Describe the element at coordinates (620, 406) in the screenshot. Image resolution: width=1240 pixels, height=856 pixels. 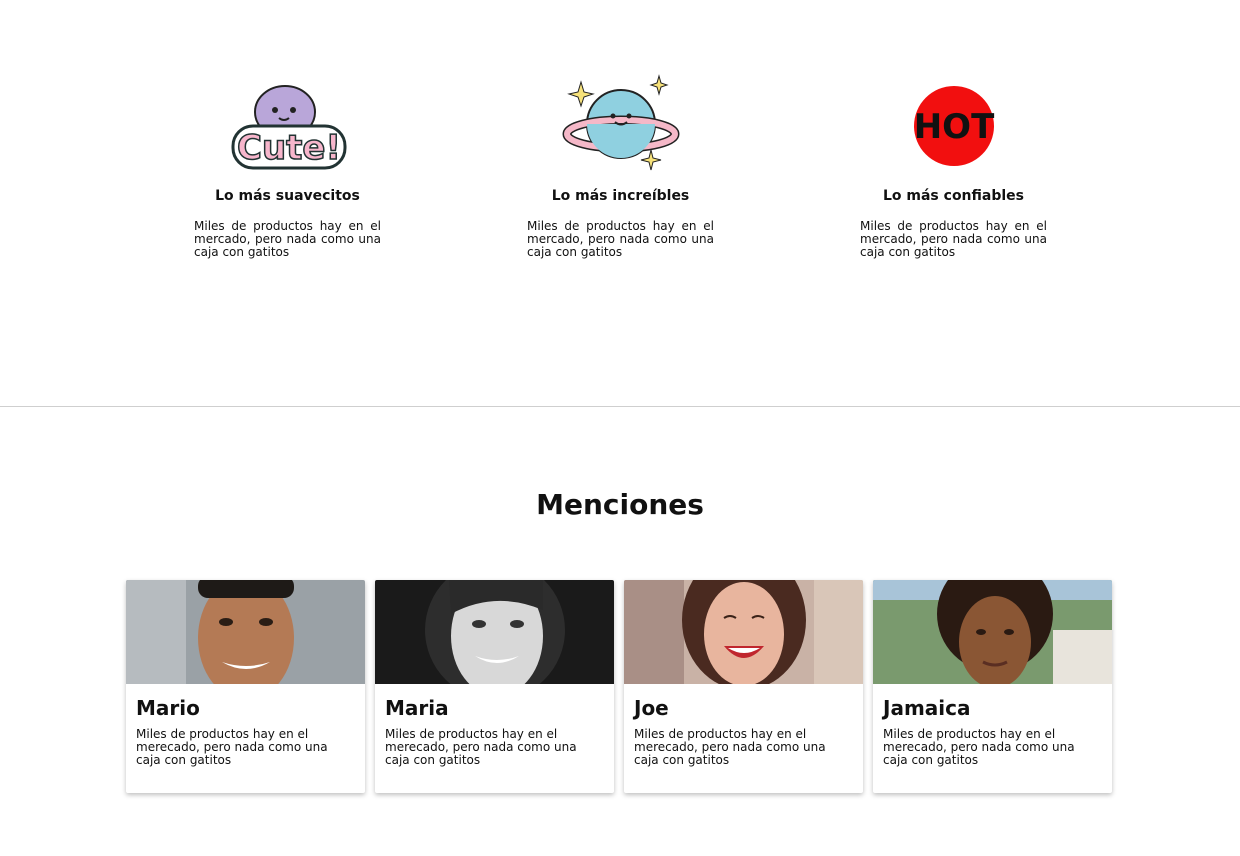
I see `section-divider` at that location.